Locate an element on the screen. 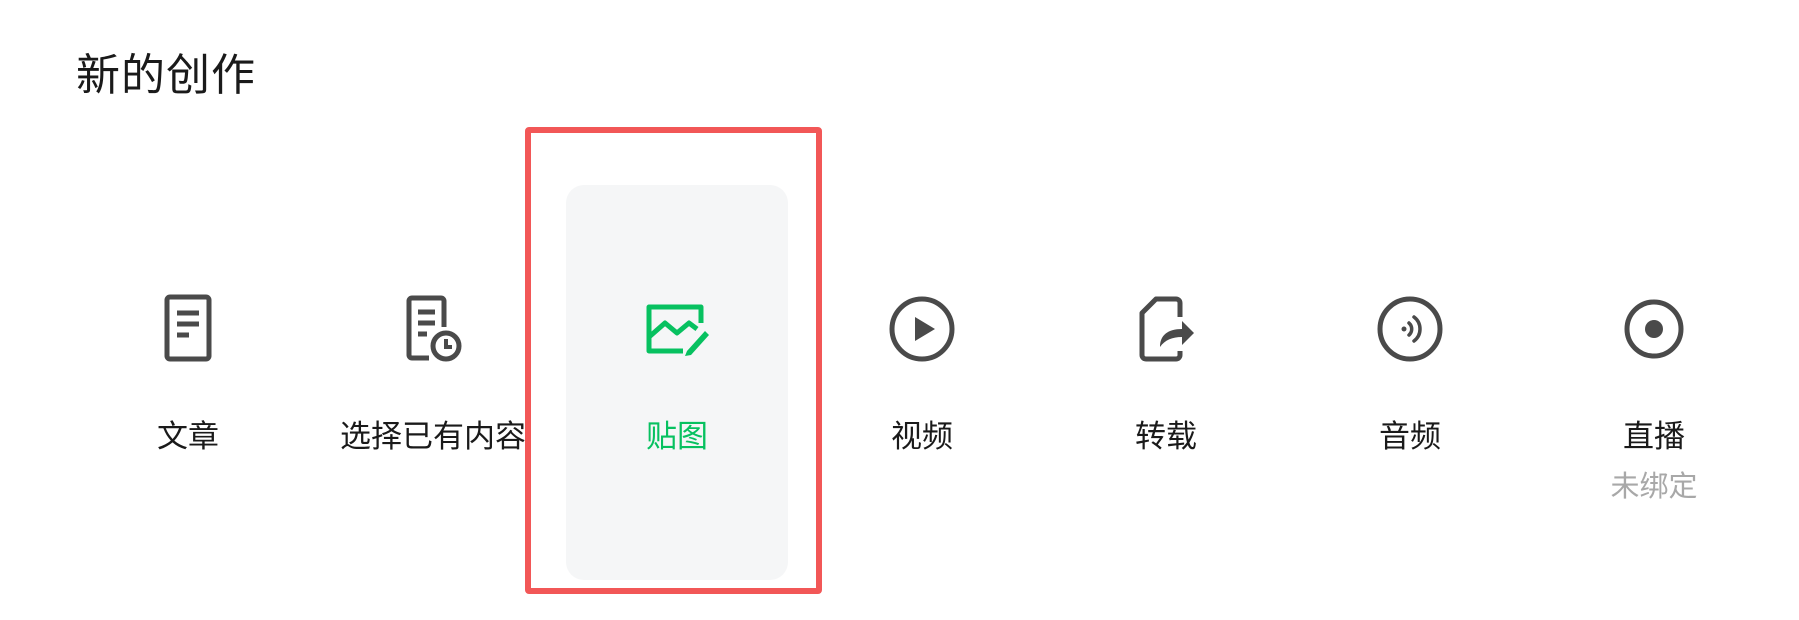 This screenshot has width=1799, height=620. live-record-icon is located at coordinates (1654, 329).